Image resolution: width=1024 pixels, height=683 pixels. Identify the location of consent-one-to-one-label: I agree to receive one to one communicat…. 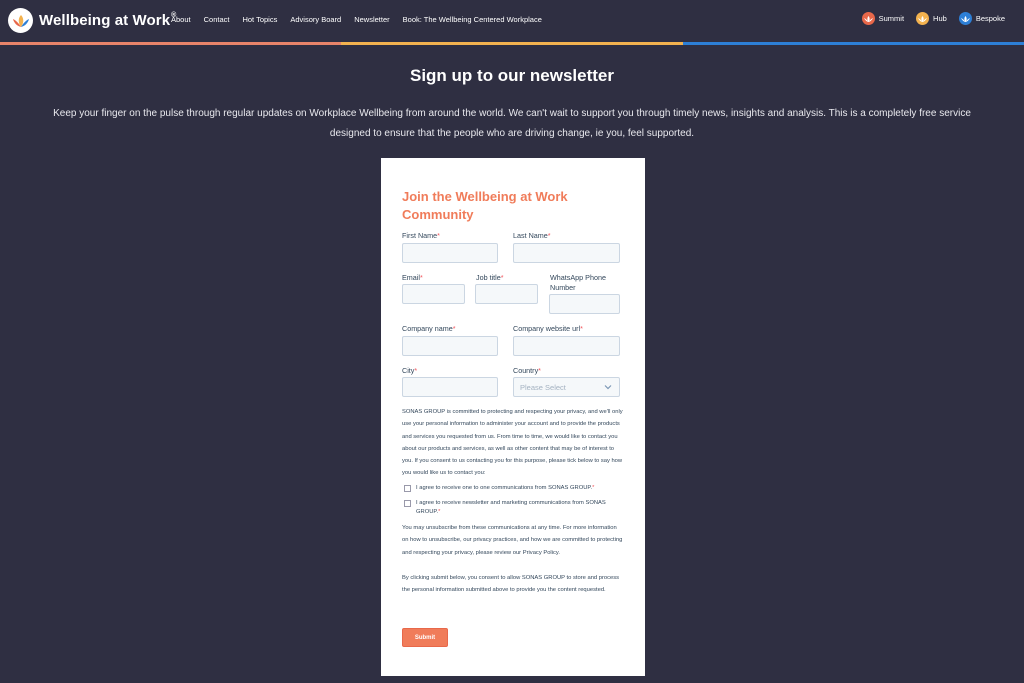
(505, 488).